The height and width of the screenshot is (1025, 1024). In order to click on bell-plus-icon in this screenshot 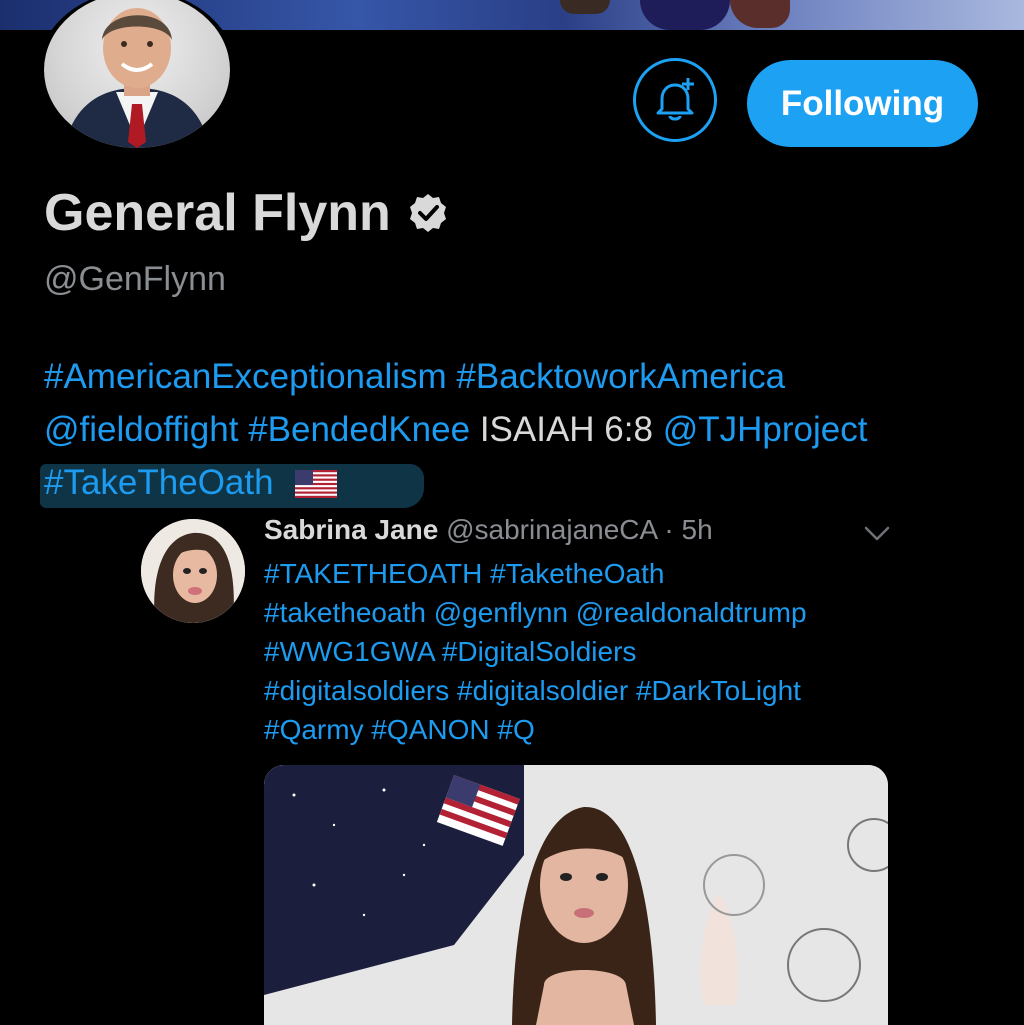, I will do `click(675, 99)`.